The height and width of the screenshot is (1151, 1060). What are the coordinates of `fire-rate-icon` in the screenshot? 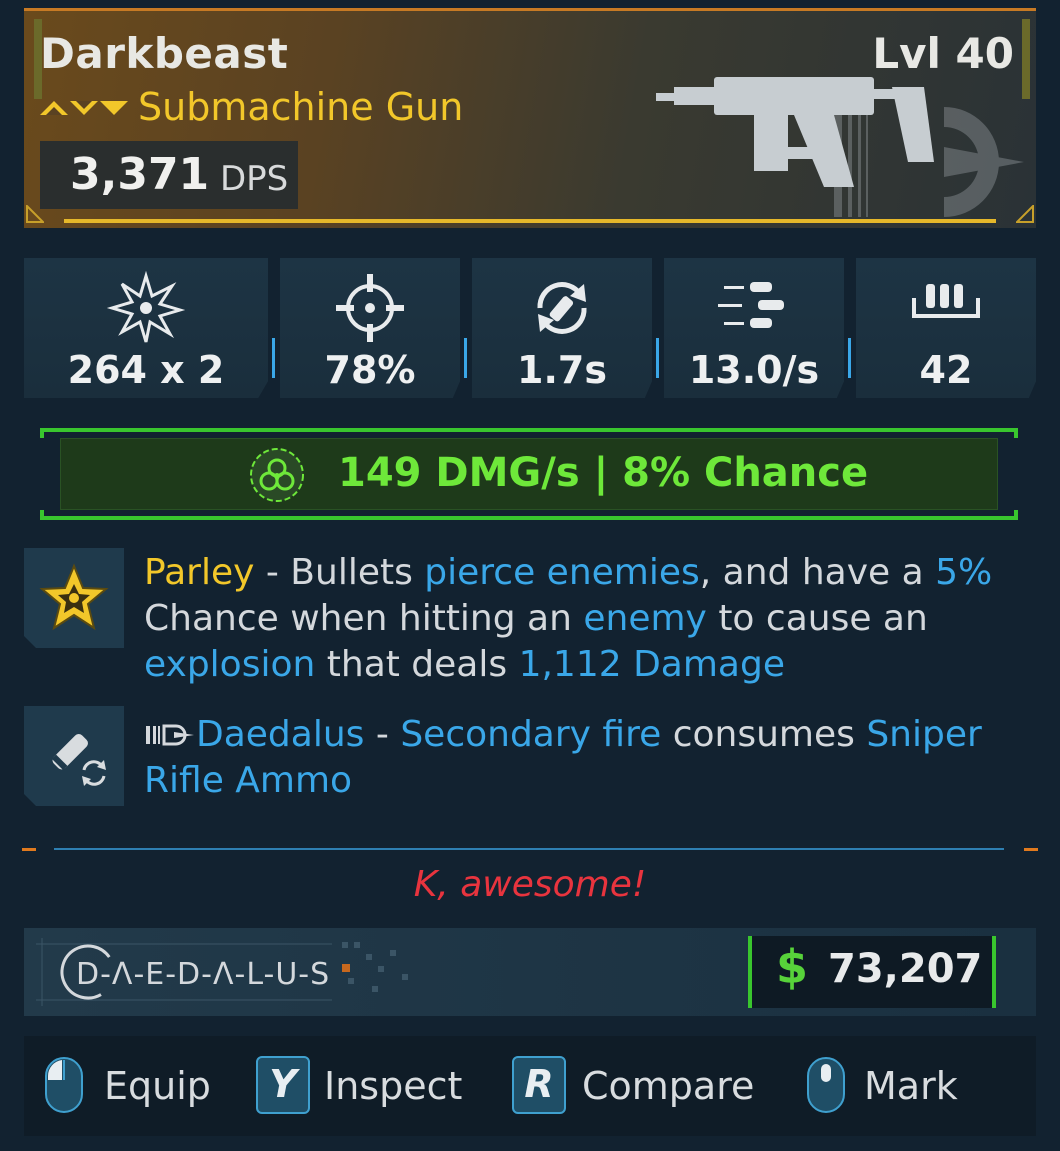 It's located at (751, 305).